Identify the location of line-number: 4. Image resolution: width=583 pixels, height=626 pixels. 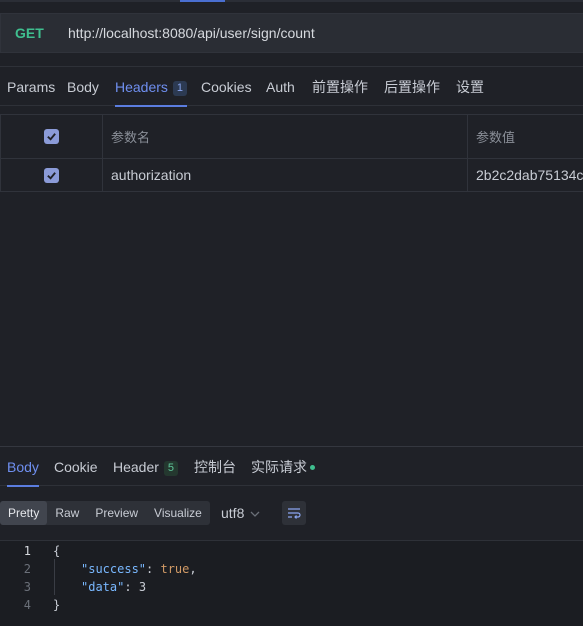
(27, 605).